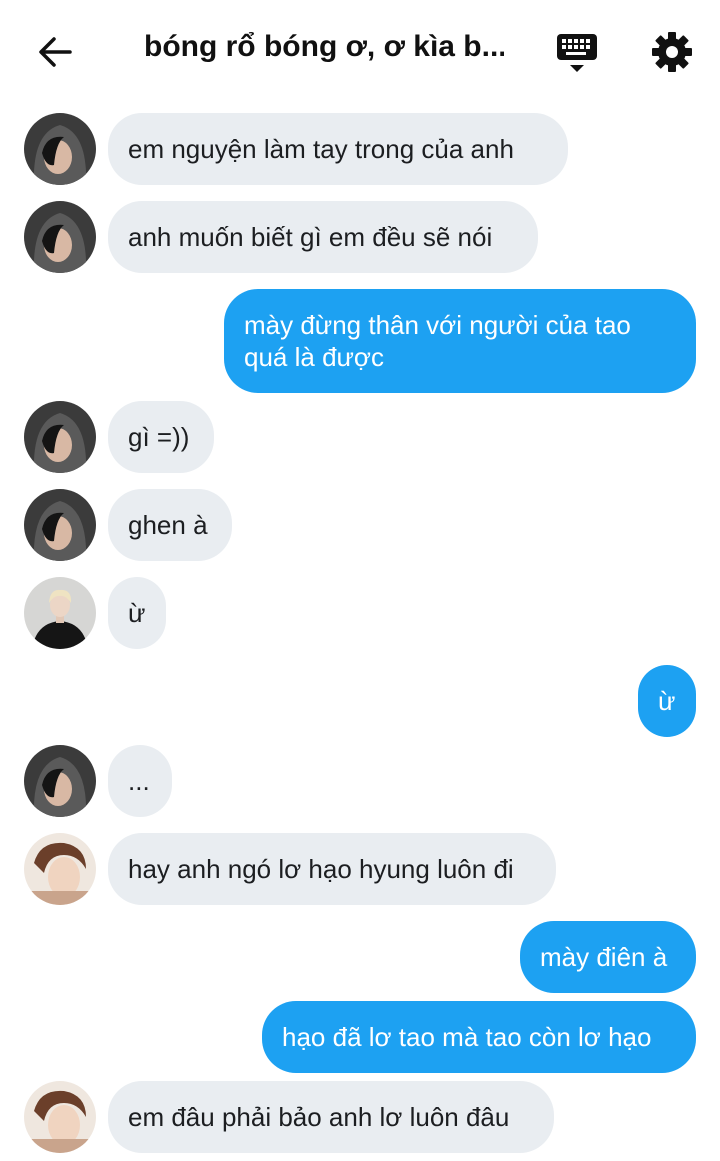 The width and height of the screenshot is (720, 1161). I want to click on incoming-message: em đâu phải bảo anh lơ luôn đâu, so click(331, 1117).